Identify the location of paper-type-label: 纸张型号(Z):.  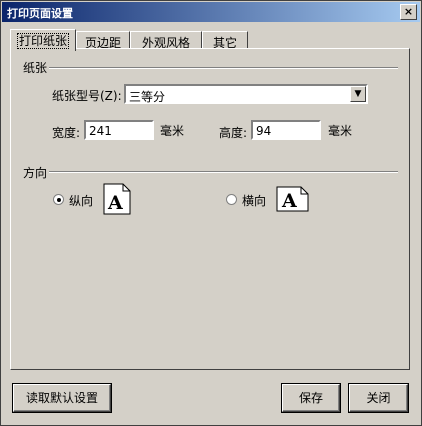
(87, 96).